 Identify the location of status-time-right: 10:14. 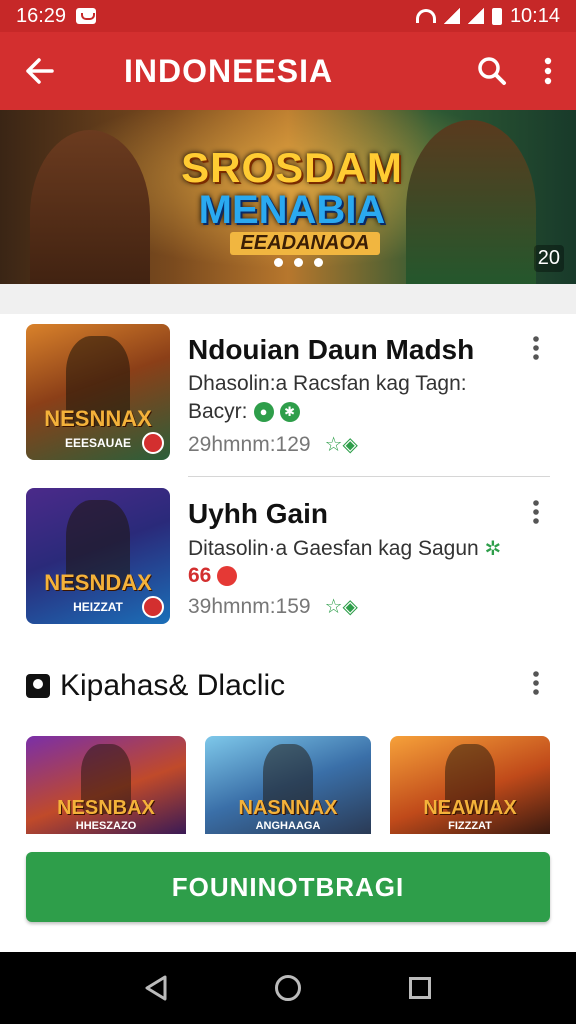
(534, 15).